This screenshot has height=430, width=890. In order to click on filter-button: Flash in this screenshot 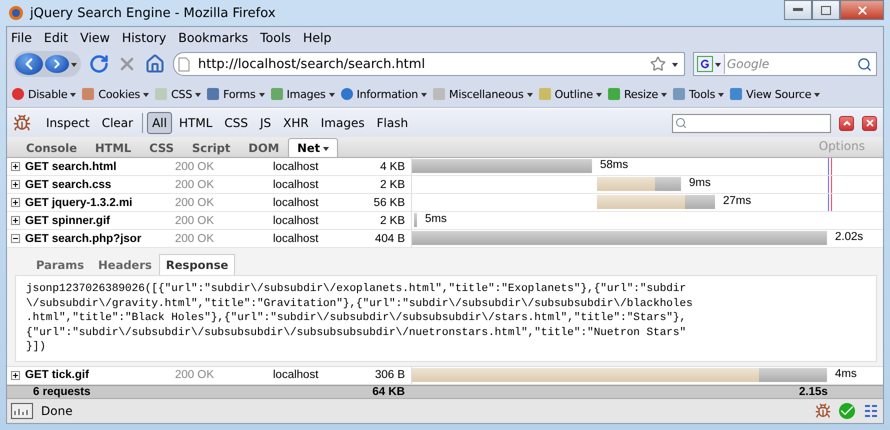, I will do `click(393, 123)`.